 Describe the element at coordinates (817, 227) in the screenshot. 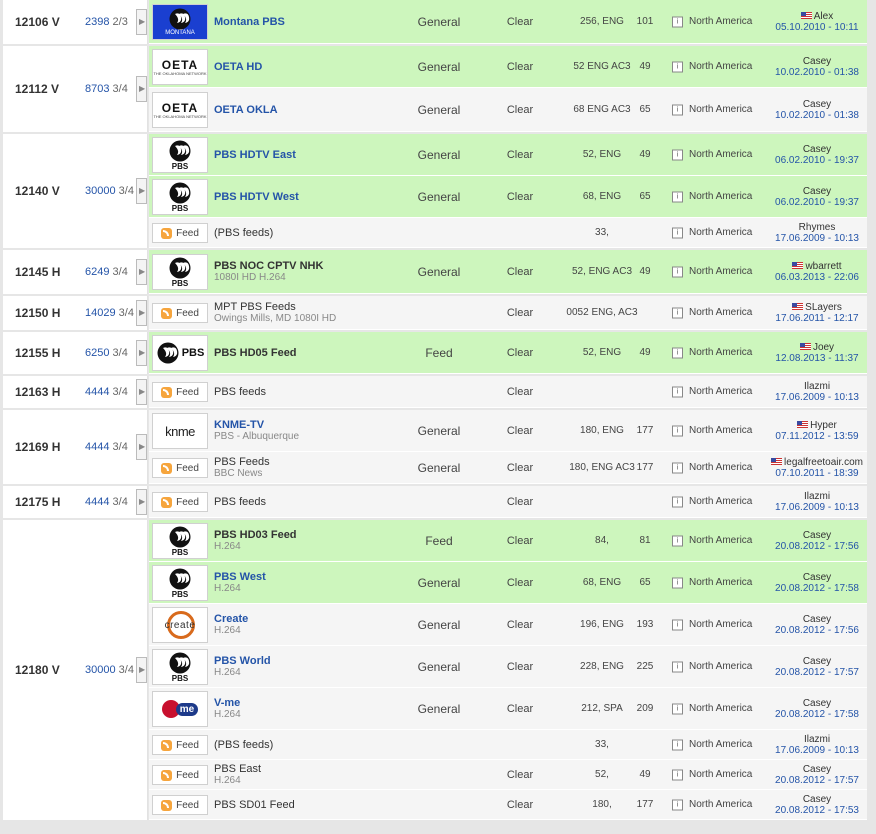

I see `username: Rhymes` at that location.